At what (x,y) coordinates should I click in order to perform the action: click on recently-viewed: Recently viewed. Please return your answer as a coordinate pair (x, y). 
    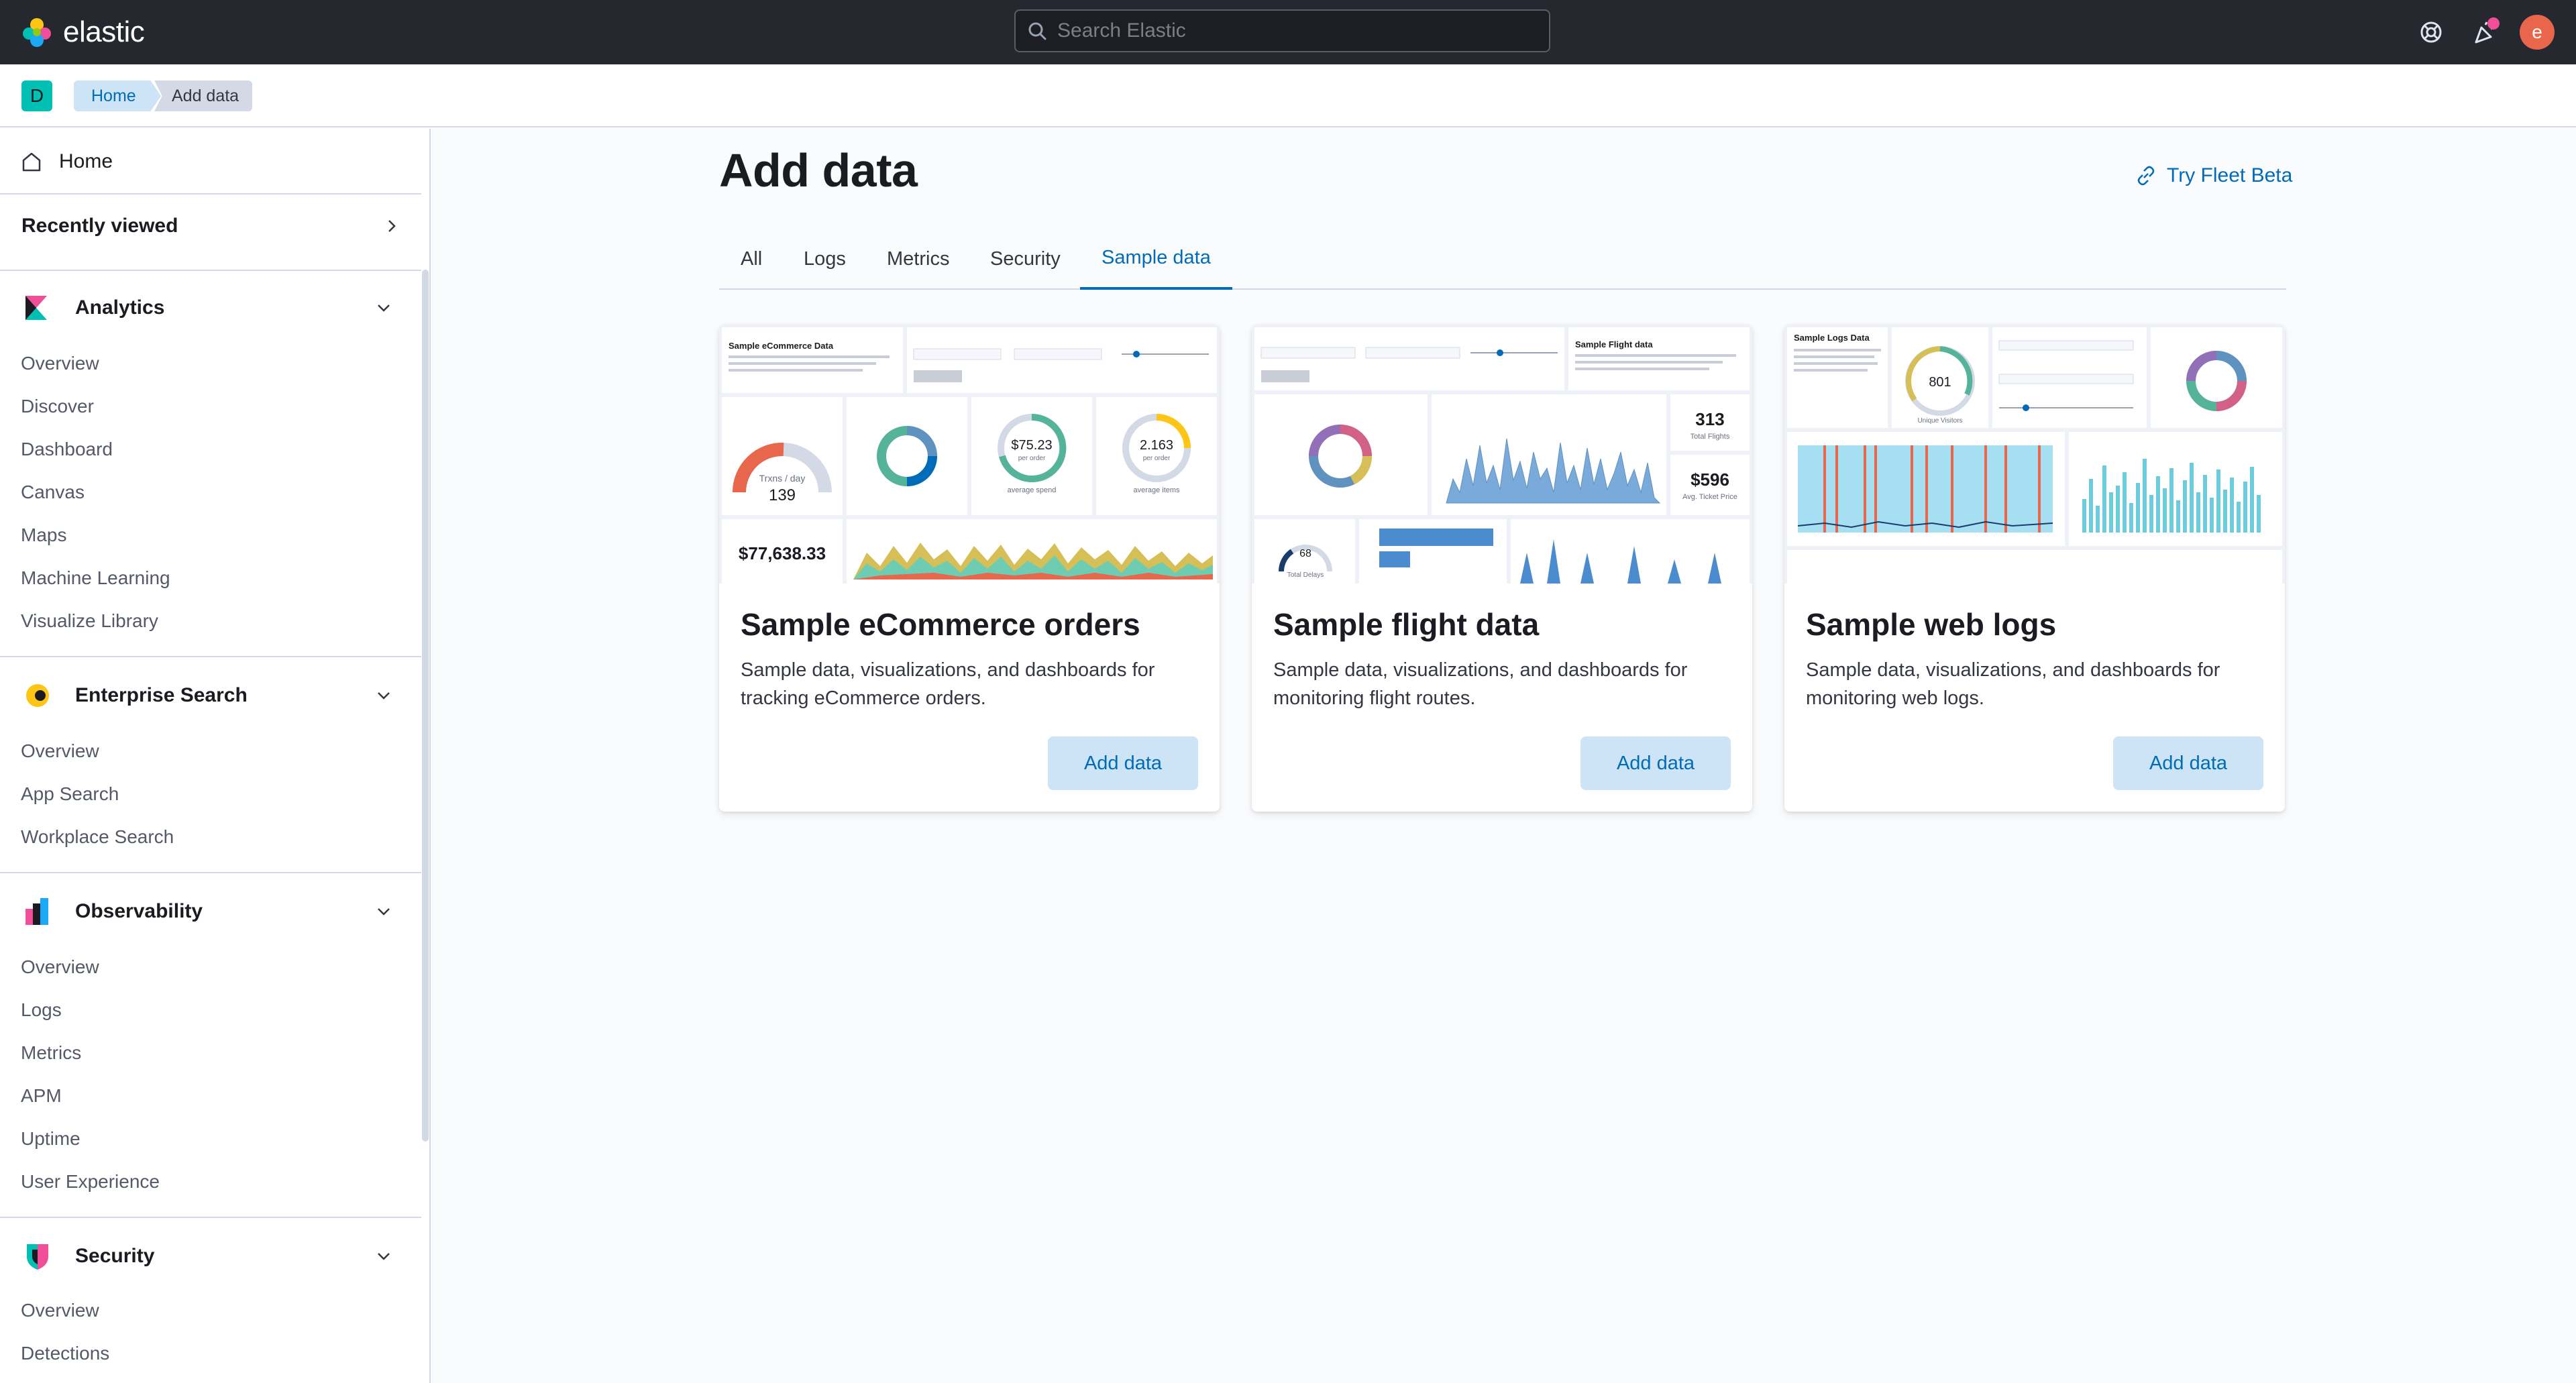
    Looking at the image, I should click on (210, 226).